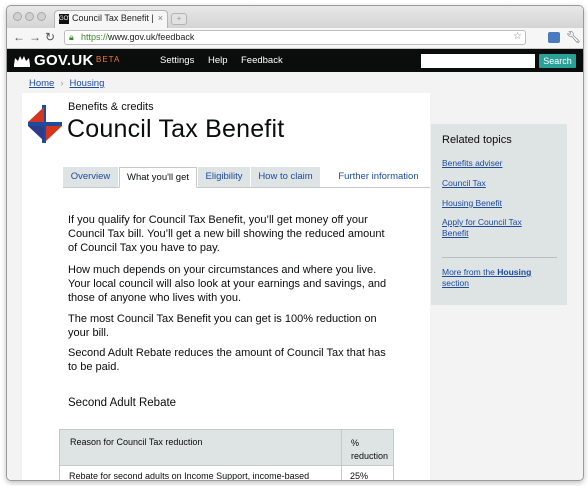 The height and width of the screenshot is (486, 588). Describe the element at coordinates (477, 140) in the screenshot. I see `related-topics-heading: Related topics` at that location.